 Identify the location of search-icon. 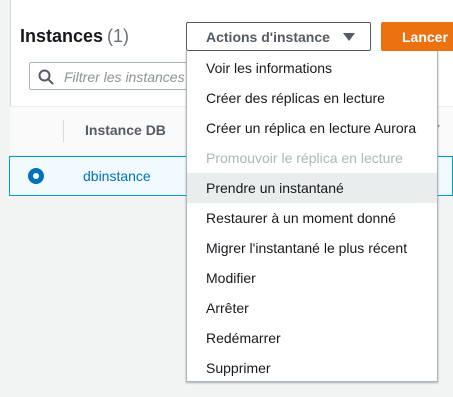
(46, 77).